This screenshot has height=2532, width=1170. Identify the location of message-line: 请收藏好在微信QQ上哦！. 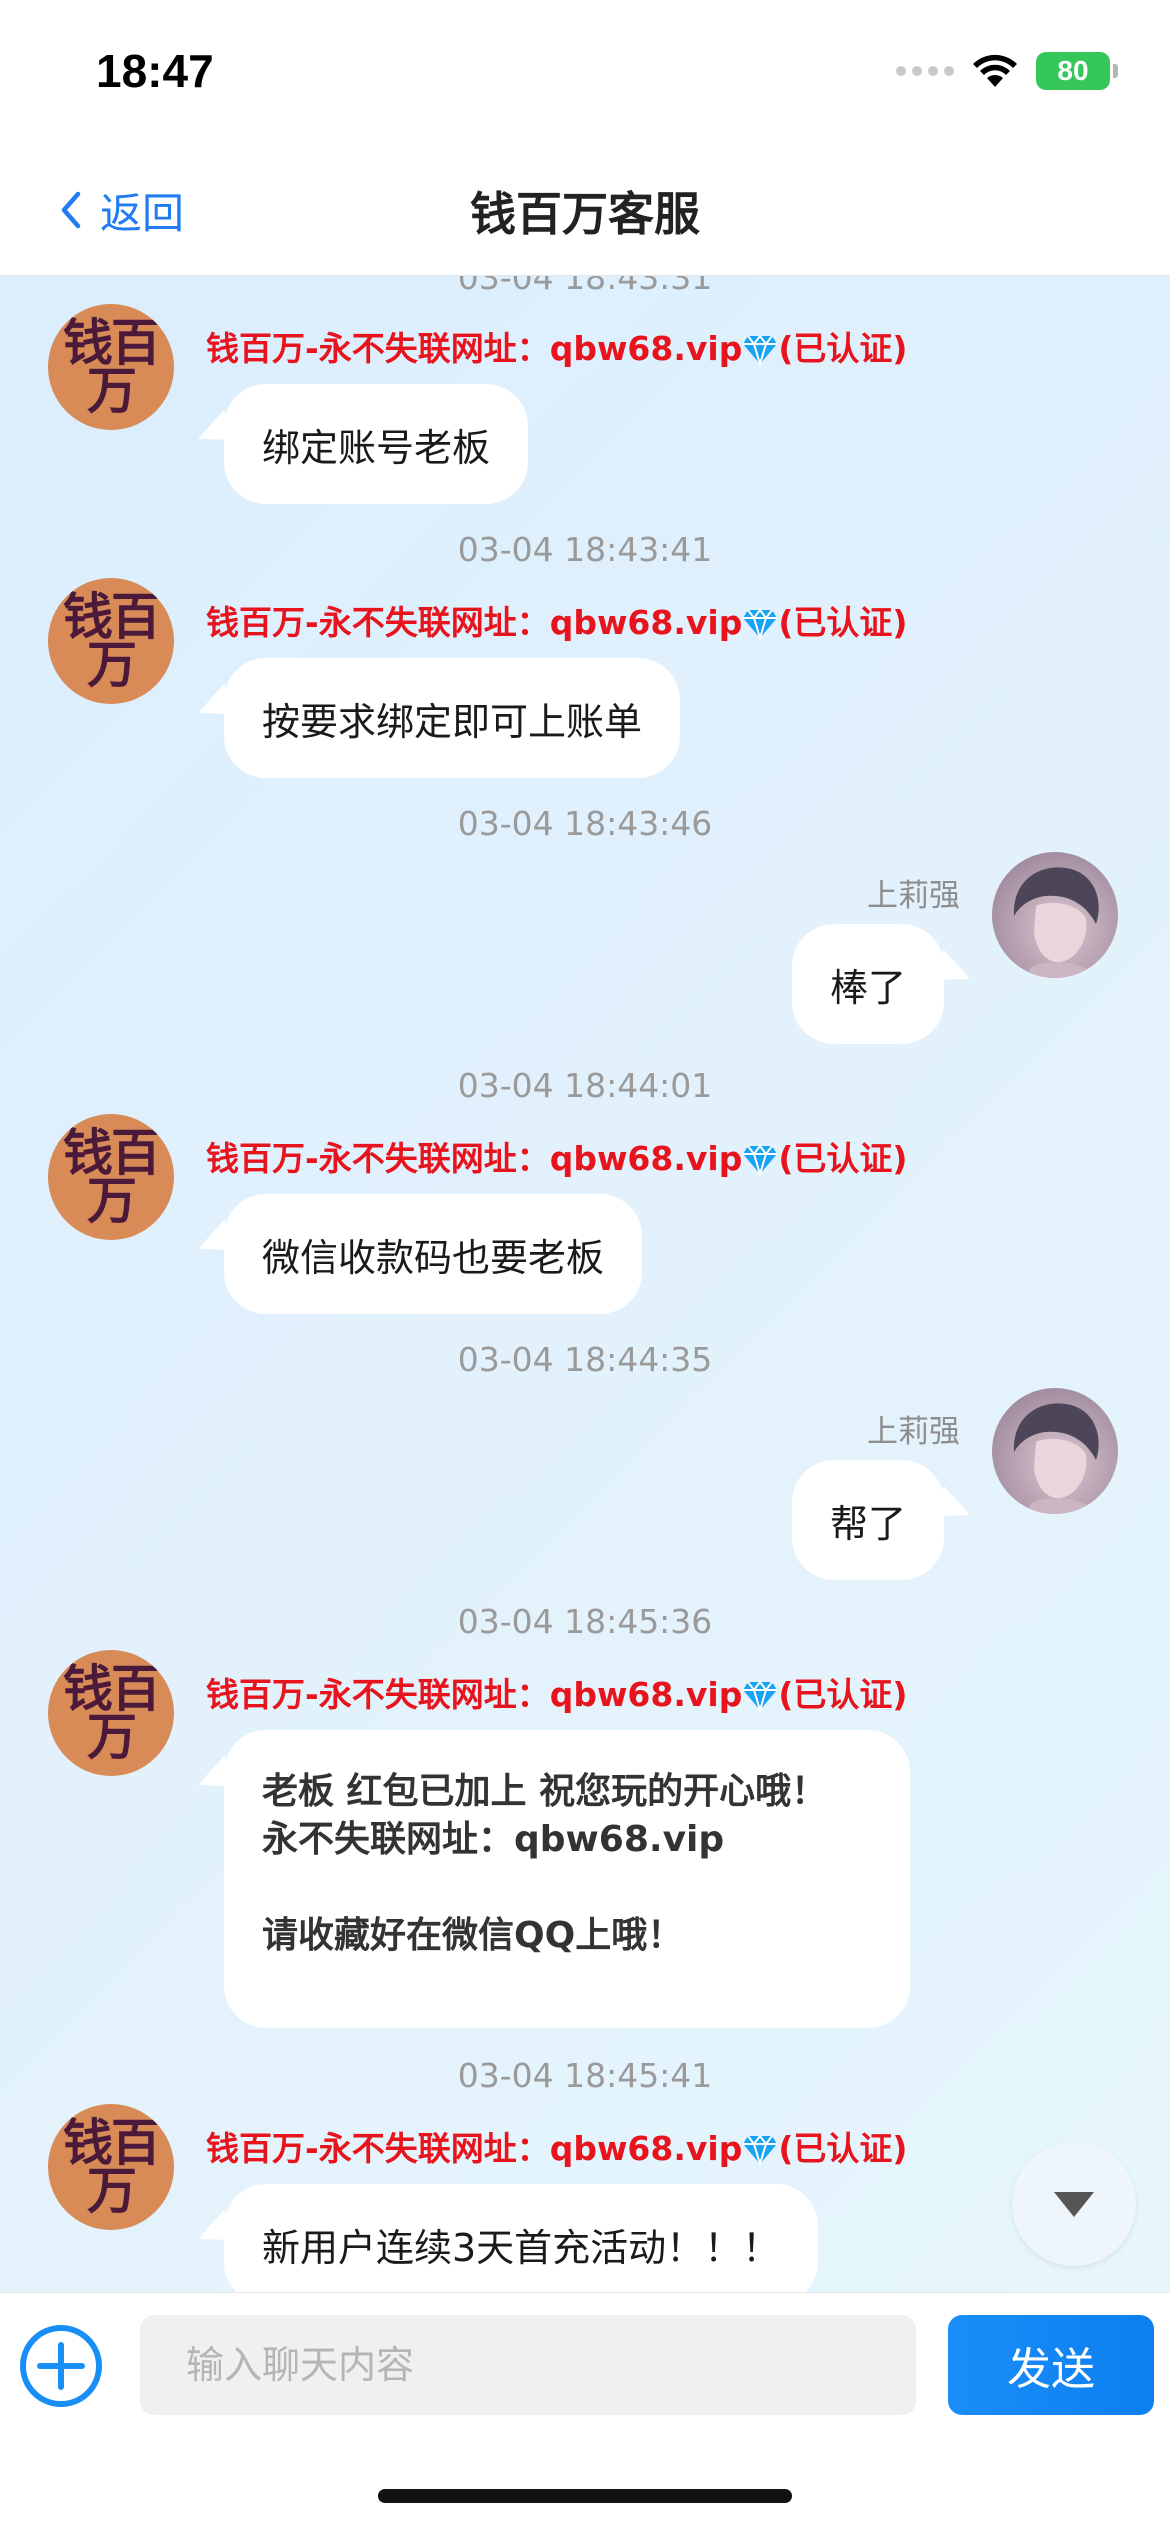
(473, 1935).